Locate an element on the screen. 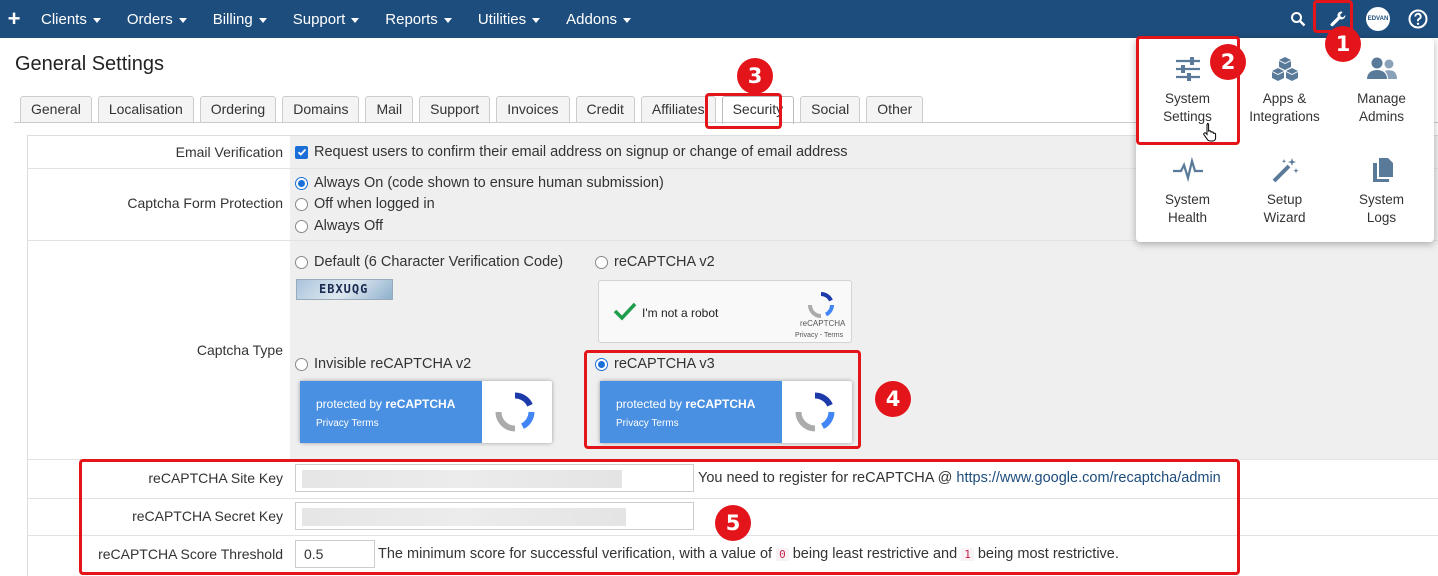 This screenshot has width=1438, height=576. robot-brand: reCAPTCHA is located at coordinates (823, 323).